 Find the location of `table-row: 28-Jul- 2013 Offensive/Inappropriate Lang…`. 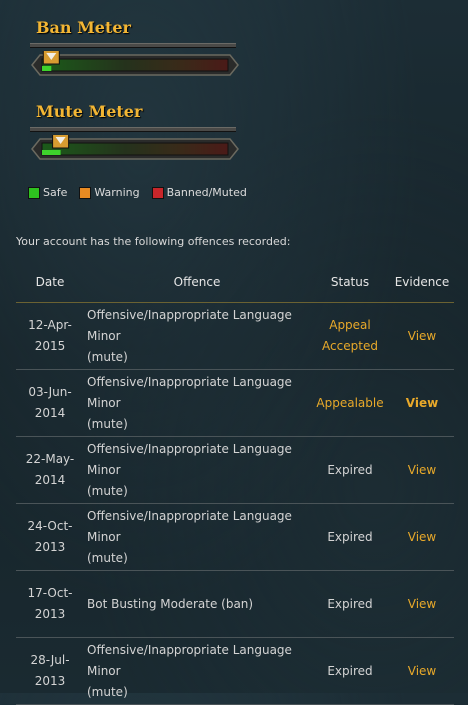

table-row: 28-Jul- 2013 Offensive/Inappropriate Lang… is located at coordinates (235, 671).